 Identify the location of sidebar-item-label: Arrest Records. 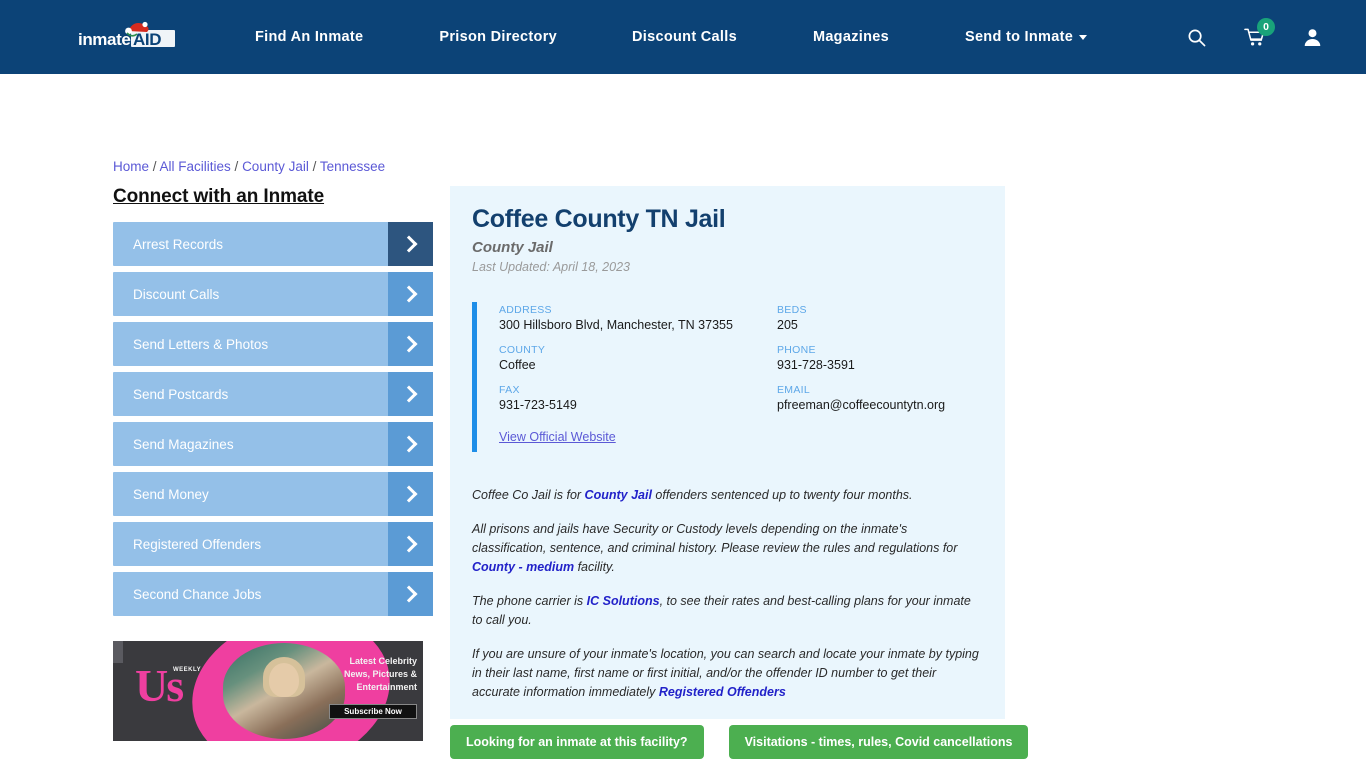
(178, 244).